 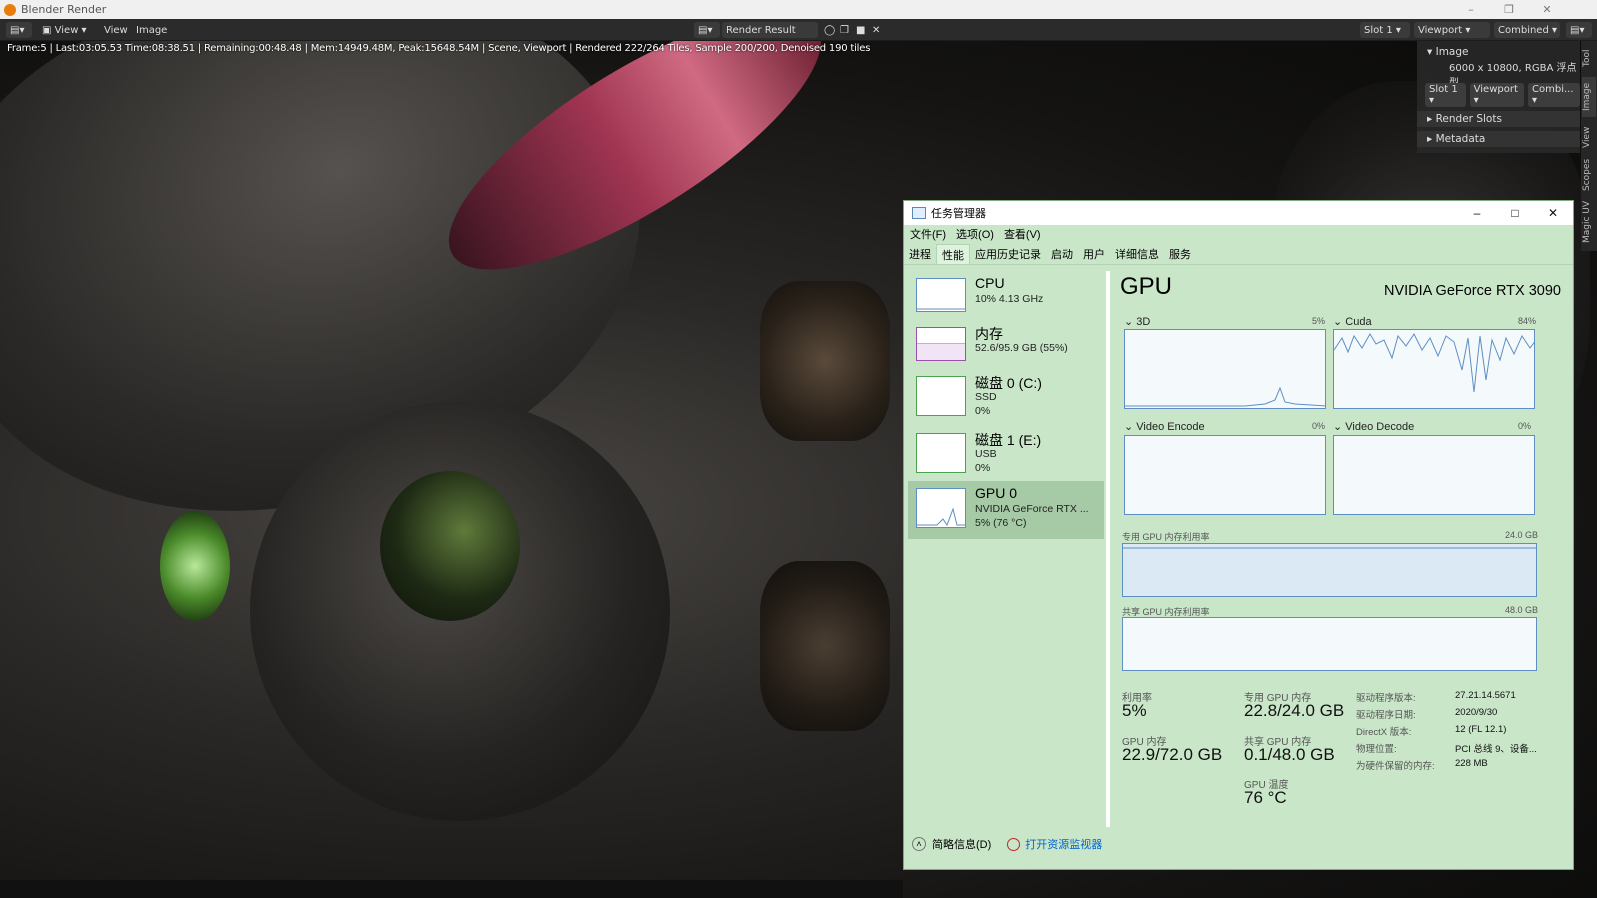 I want to click on perf-item-detail: 52.6/95.9 GB (55%), so click(x=1021, y=348).